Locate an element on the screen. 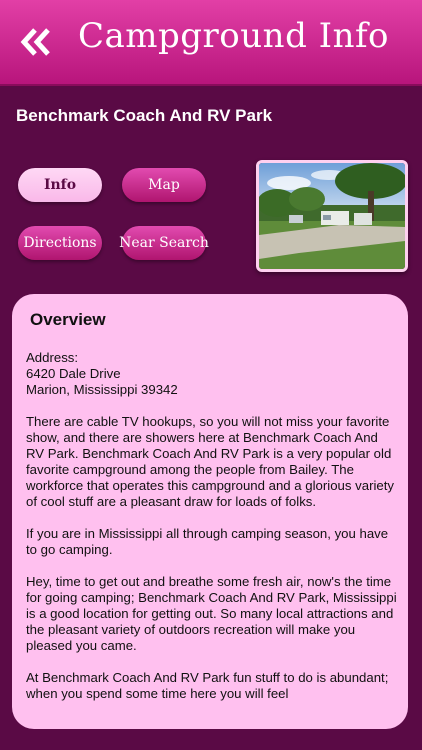 This screenshot has height=750, width=422. address-line-1: 6420 Dale Drive is located at coordinates (73, 373).